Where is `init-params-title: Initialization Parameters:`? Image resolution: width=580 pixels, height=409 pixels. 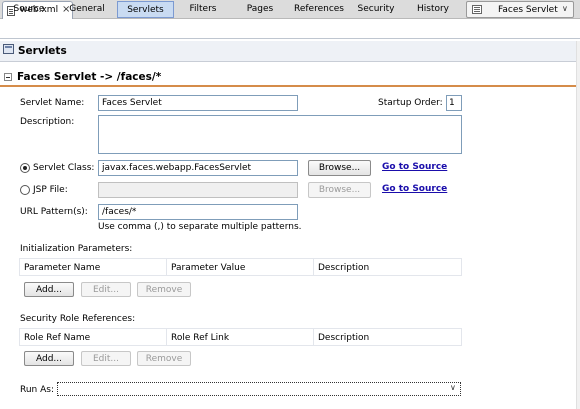
init-params-title: Initialization Parameters: is located at coordinates (76, 249).